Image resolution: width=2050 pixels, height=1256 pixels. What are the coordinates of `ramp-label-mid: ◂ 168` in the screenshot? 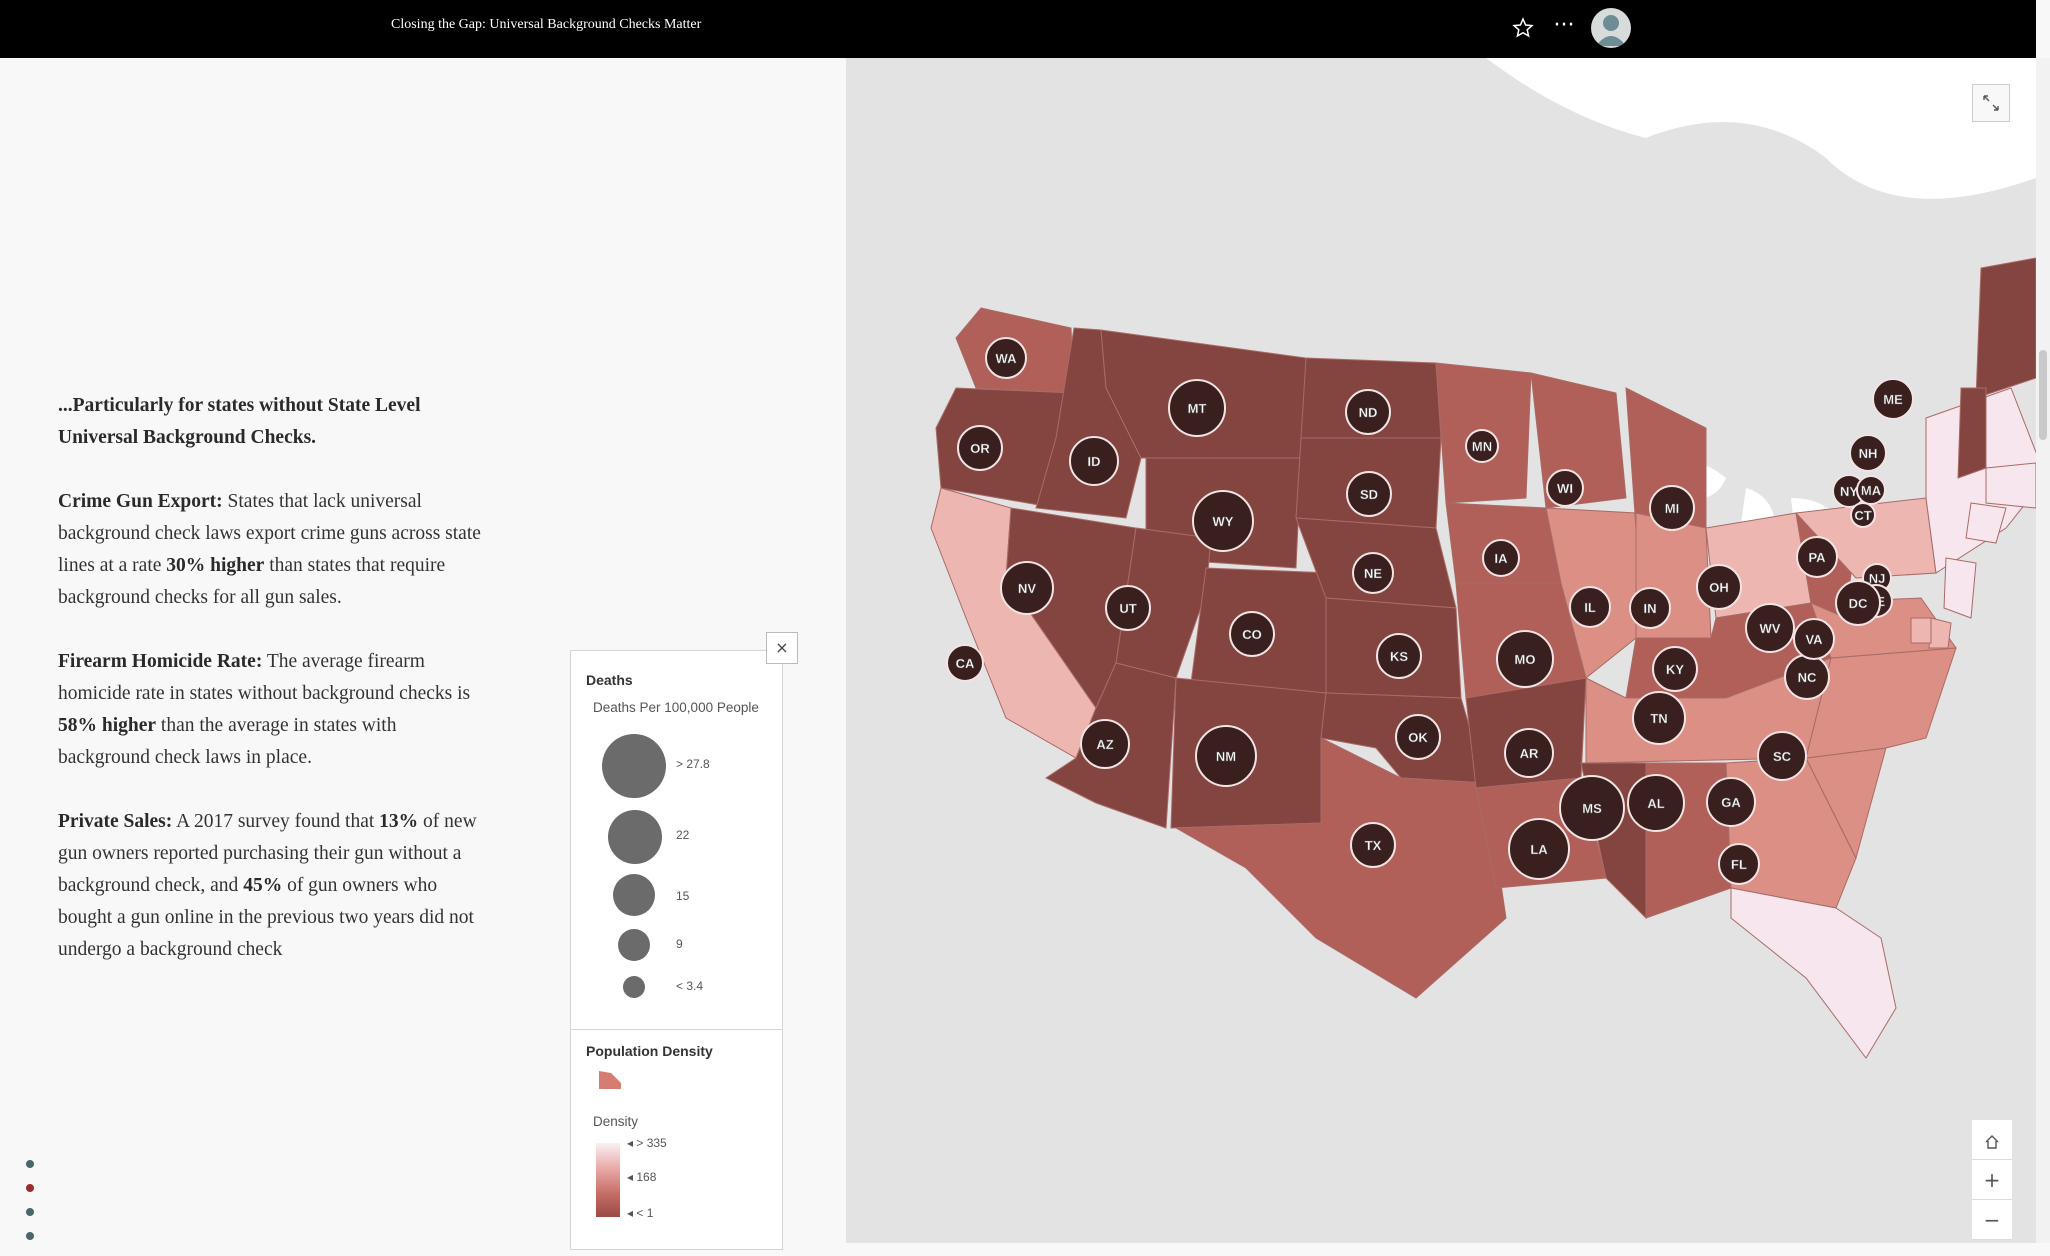 It's located at (642, 1177).